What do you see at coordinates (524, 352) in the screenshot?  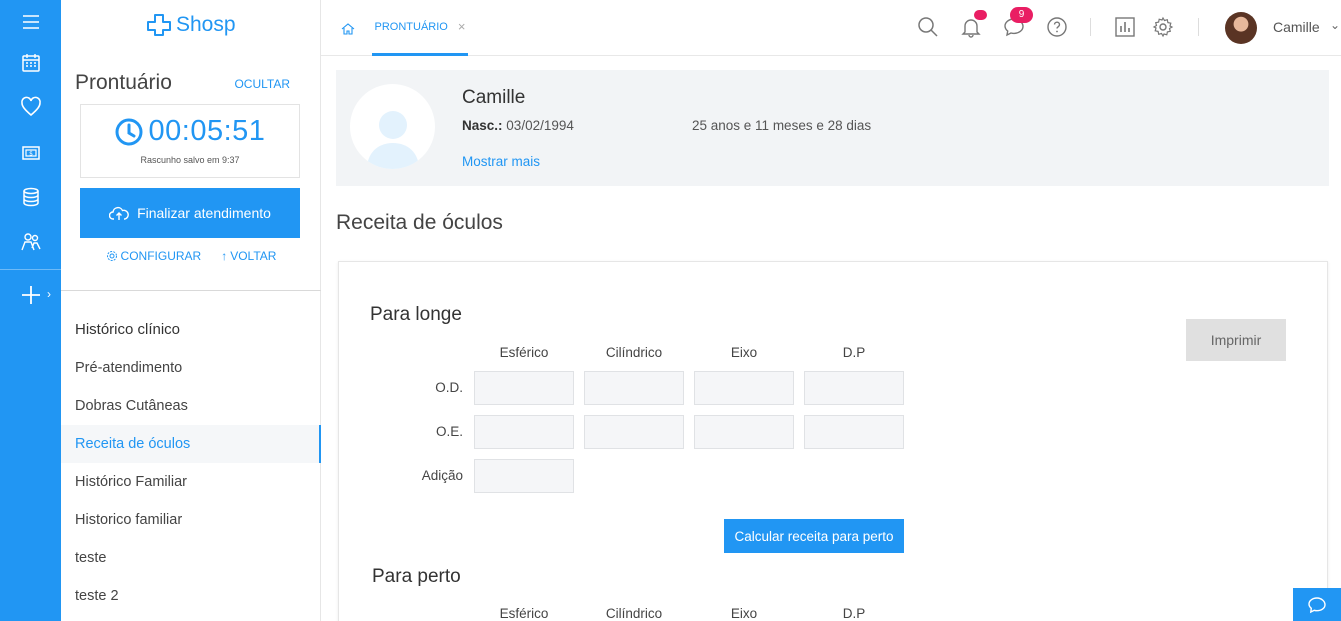 I see `col-esferico: Esférico` at bounding box center [524, 352].